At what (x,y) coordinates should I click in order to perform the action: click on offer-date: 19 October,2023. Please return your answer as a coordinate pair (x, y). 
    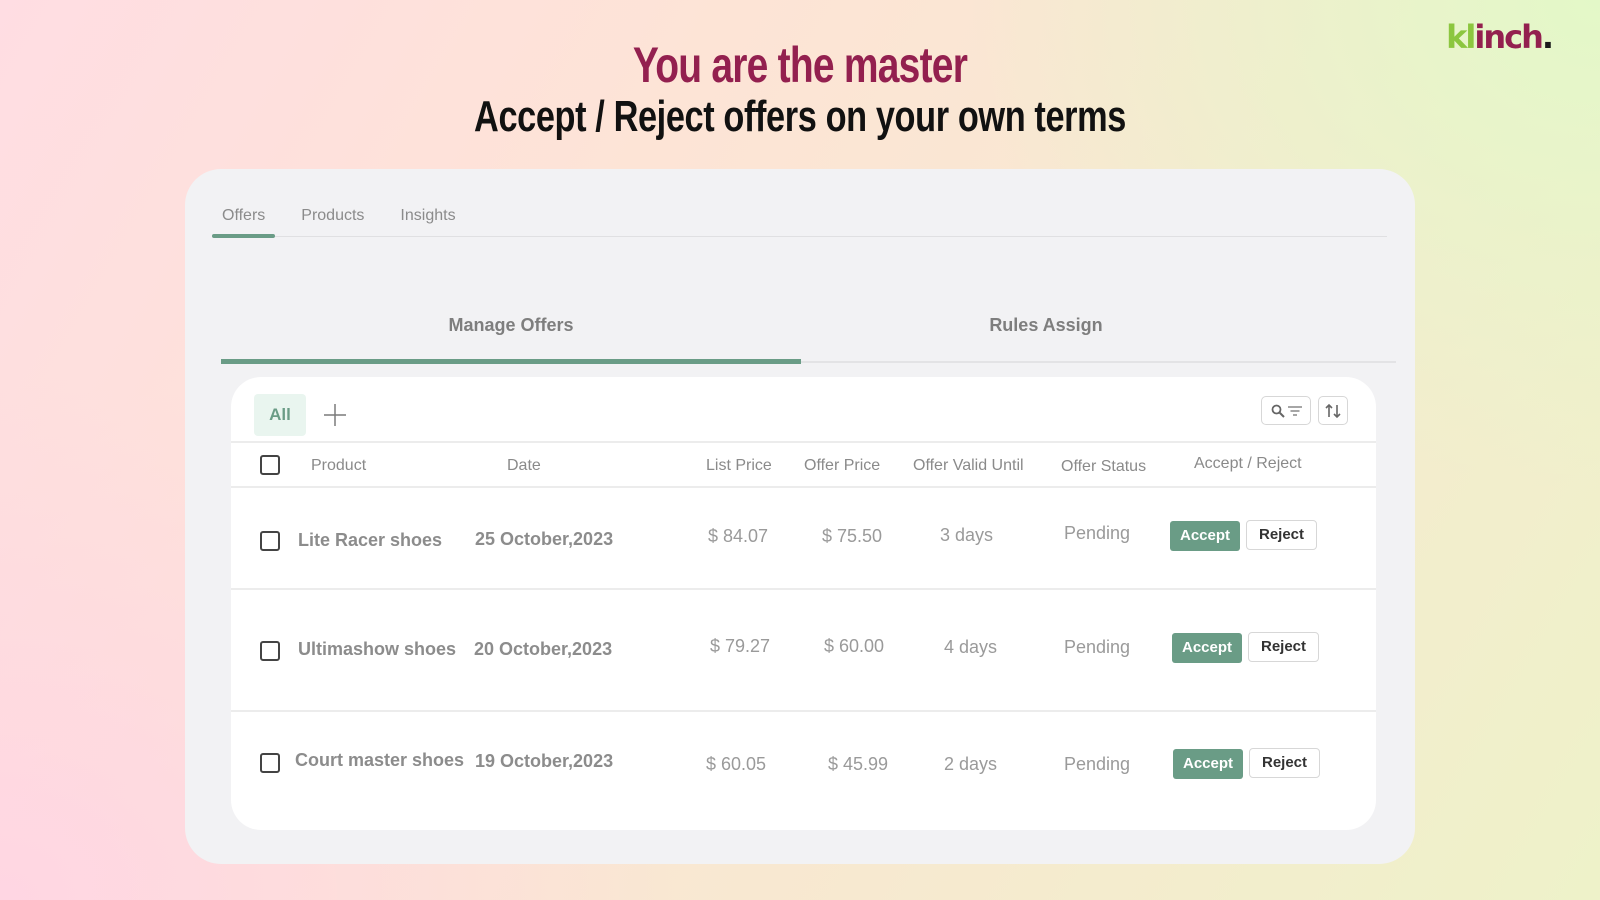
    Looking at the image, I should click on (544, 761).